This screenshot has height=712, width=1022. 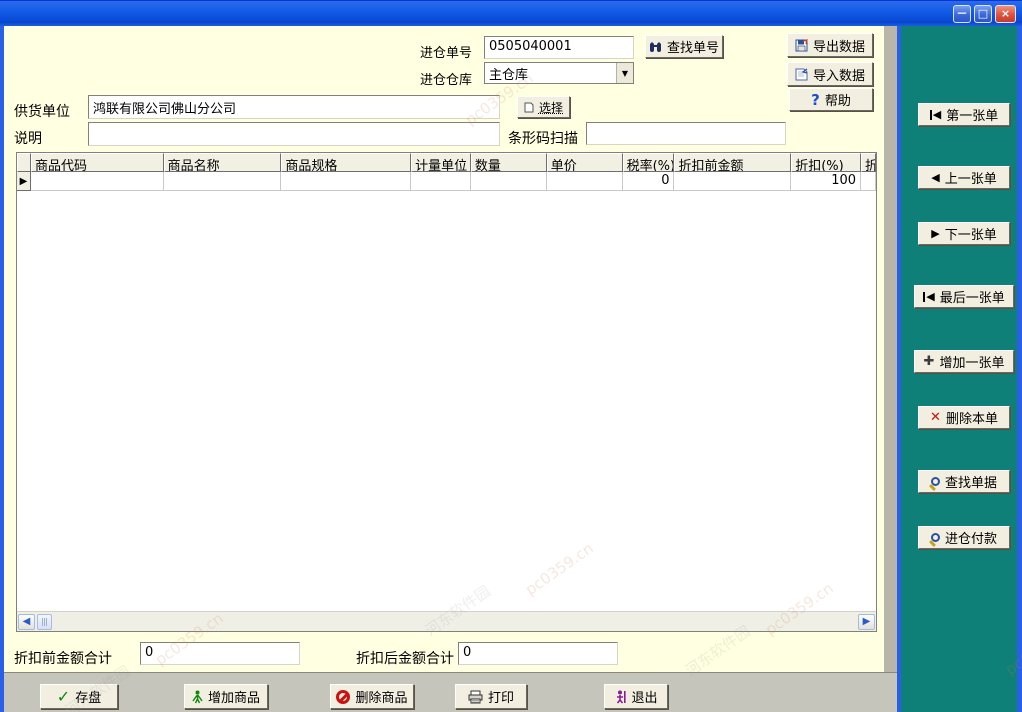 What do you see at coordinates (584, 162) in the screenshot?
I see `column-header: 单价` at bounding box center [584, 162].